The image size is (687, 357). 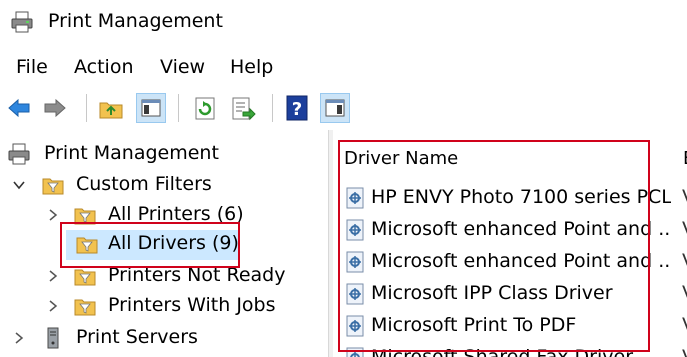 I want to click on tree-item-label: All Printers (6), so click(x=176, y=214).